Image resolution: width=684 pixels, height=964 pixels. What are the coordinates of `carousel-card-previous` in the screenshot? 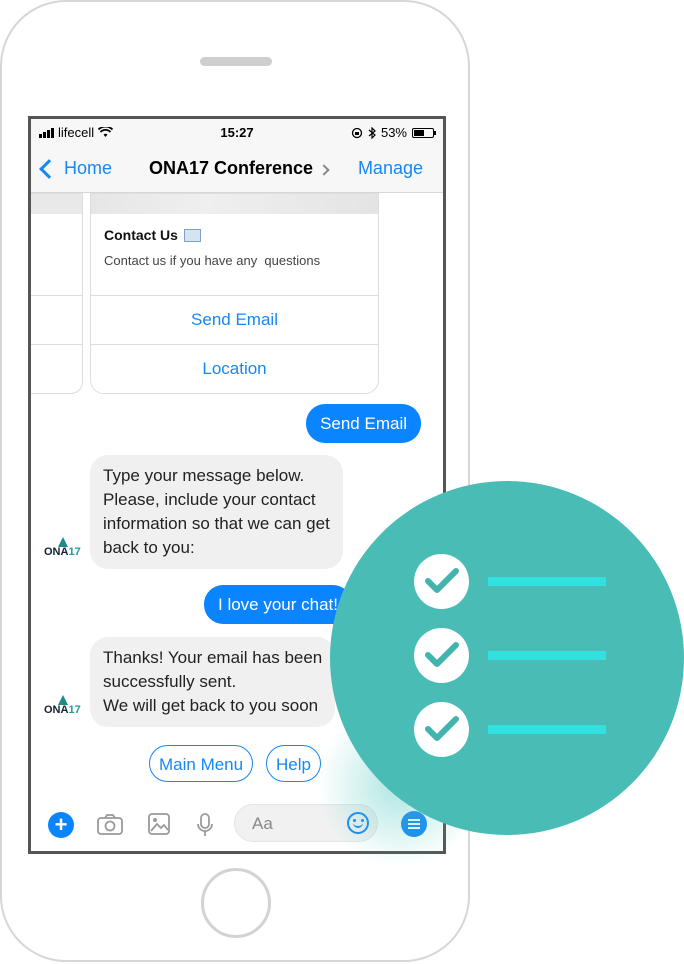 It's located at (57, 293).